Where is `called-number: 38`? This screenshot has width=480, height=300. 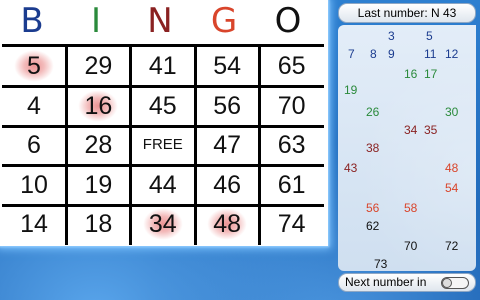
called-number: 38 is located at coordinates (373, 148).